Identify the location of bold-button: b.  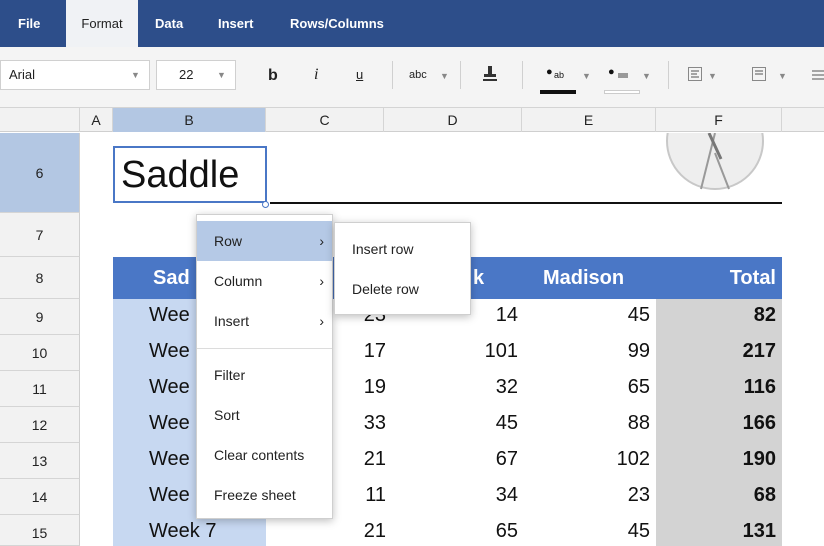
(273, 76).